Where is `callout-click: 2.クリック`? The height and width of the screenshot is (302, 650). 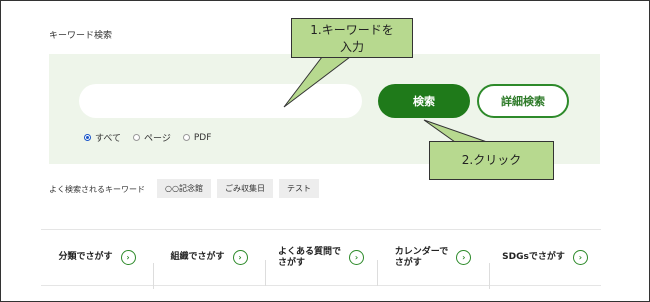 callout-click: 2.クリック is located at coordinates (491, 160).